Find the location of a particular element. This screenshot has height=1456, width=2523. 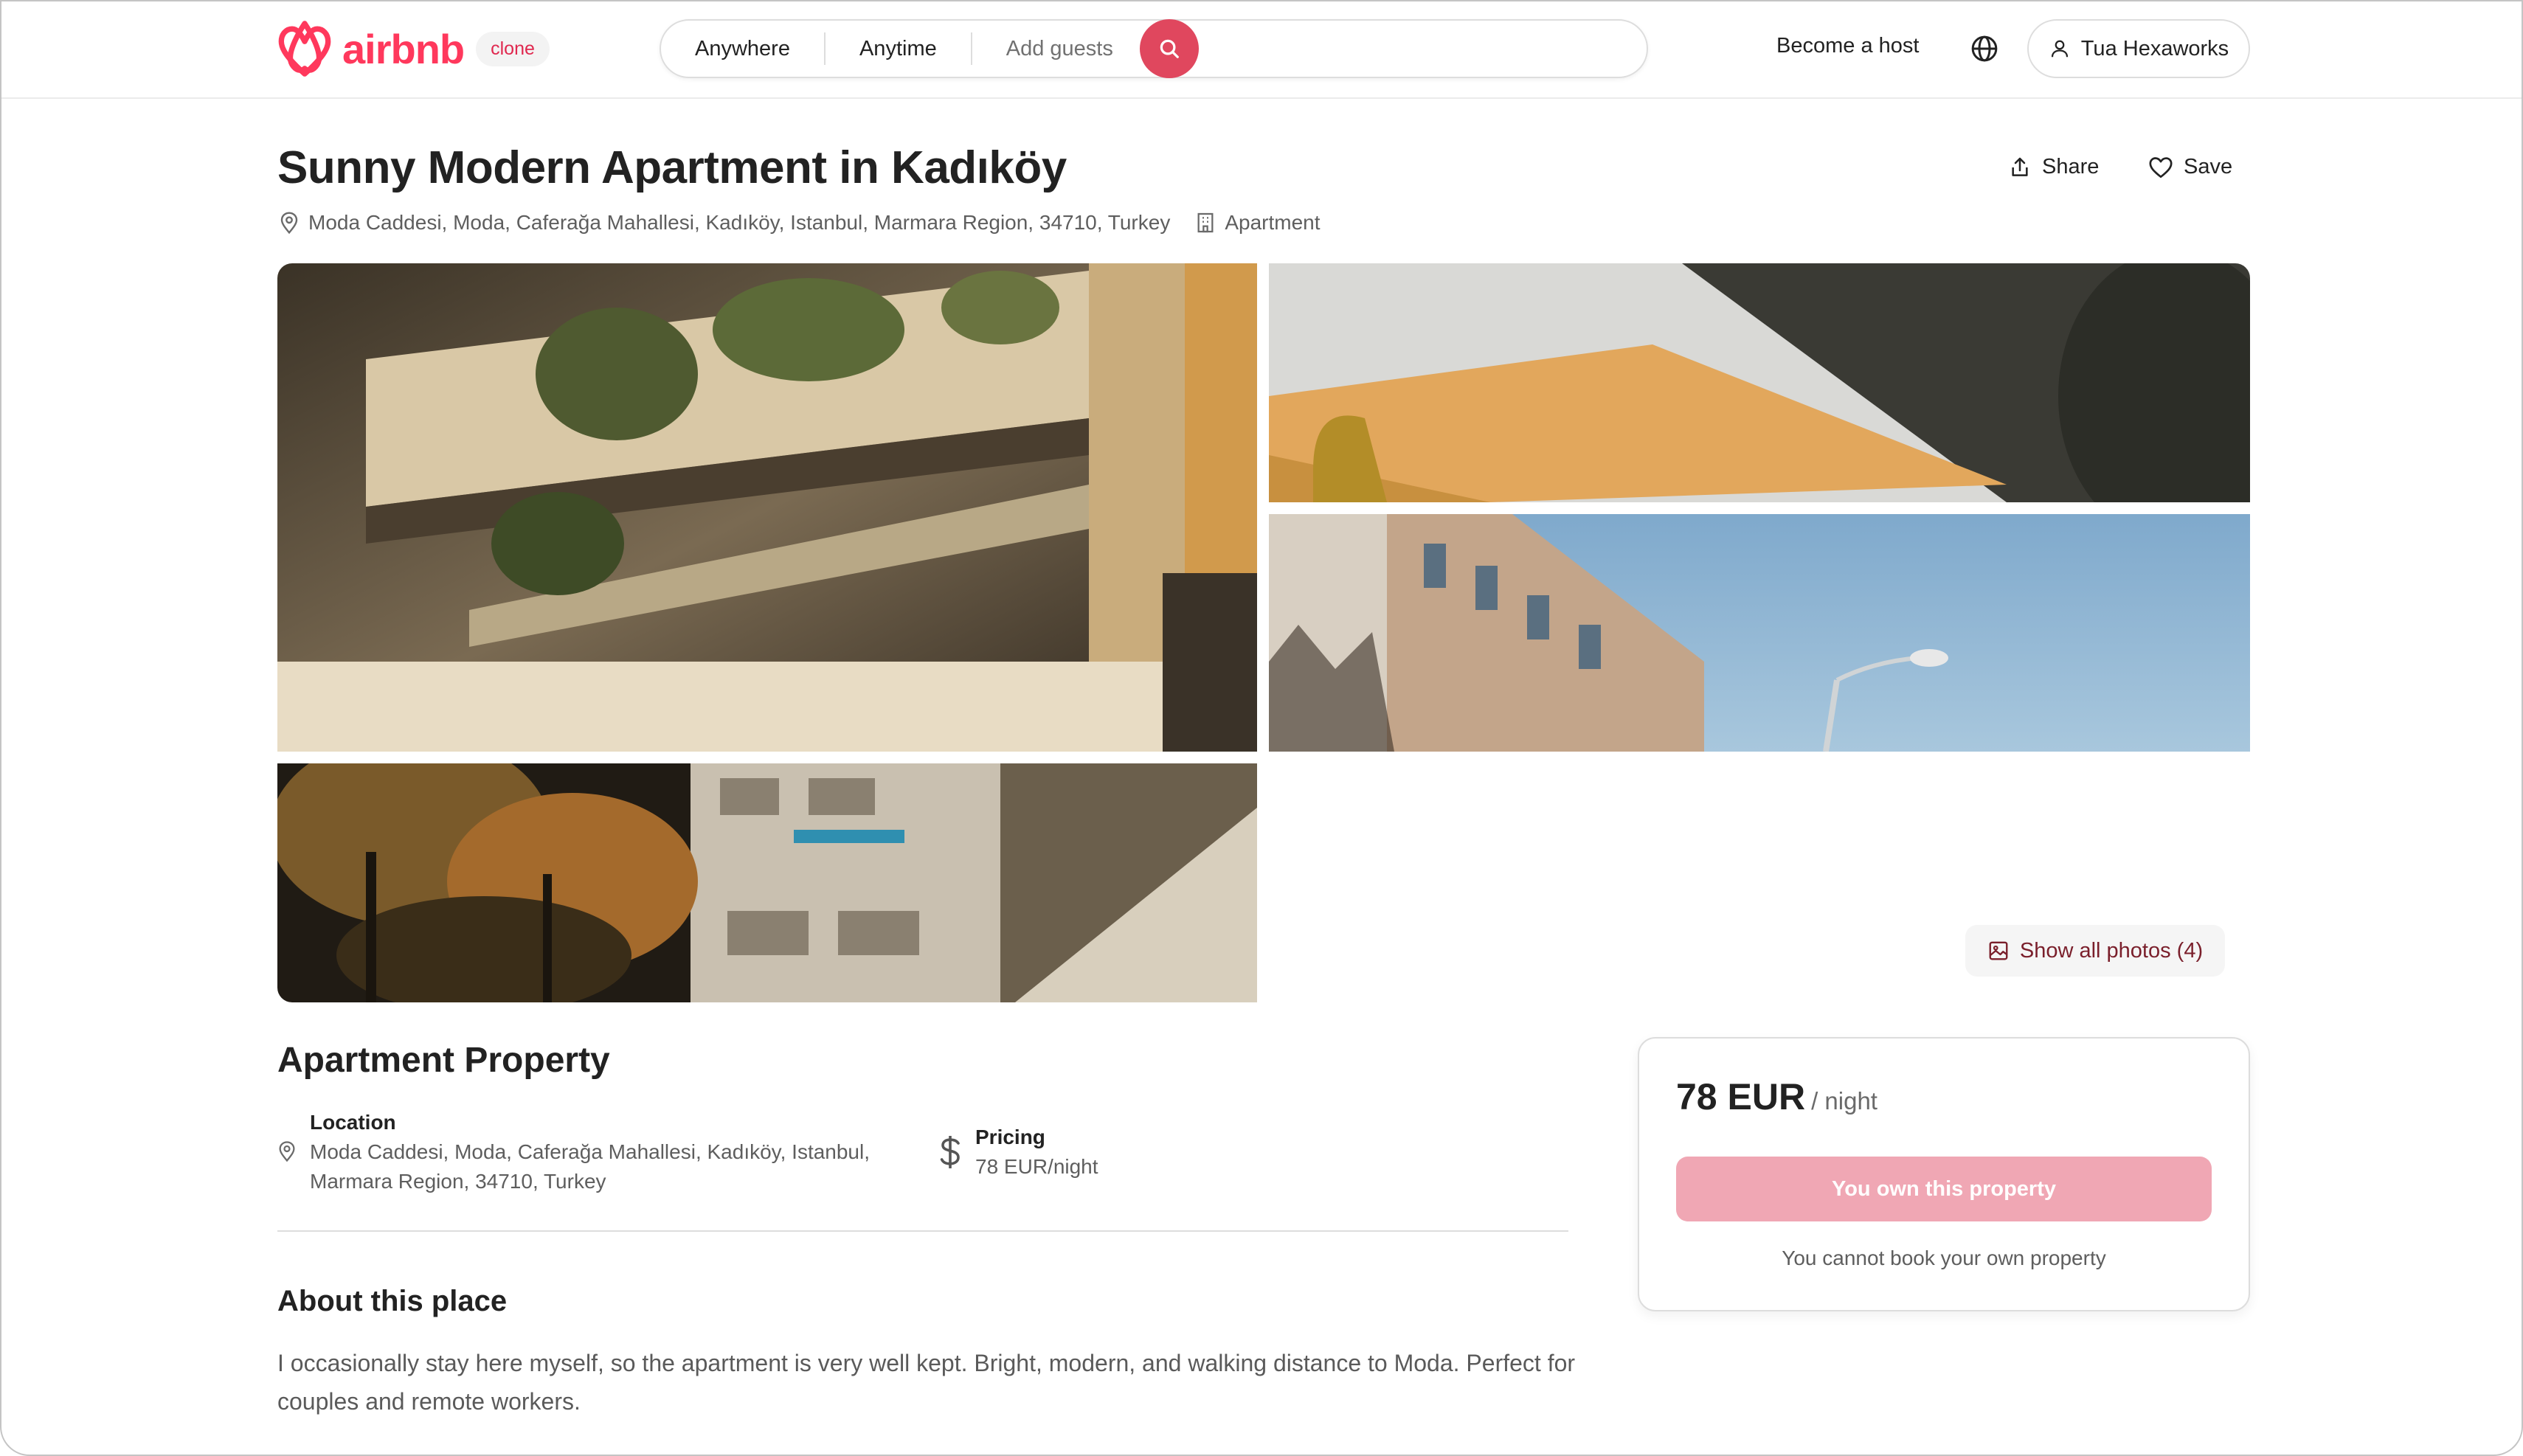

save-button: Save is located at coordinates (2190, 167).